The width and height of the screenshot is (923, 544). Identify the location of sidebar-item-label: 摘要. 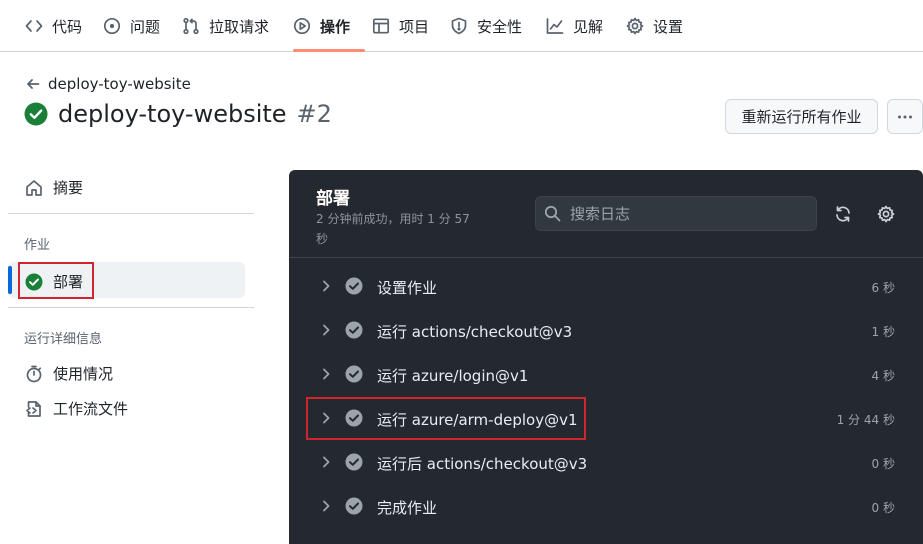
(68, 188).